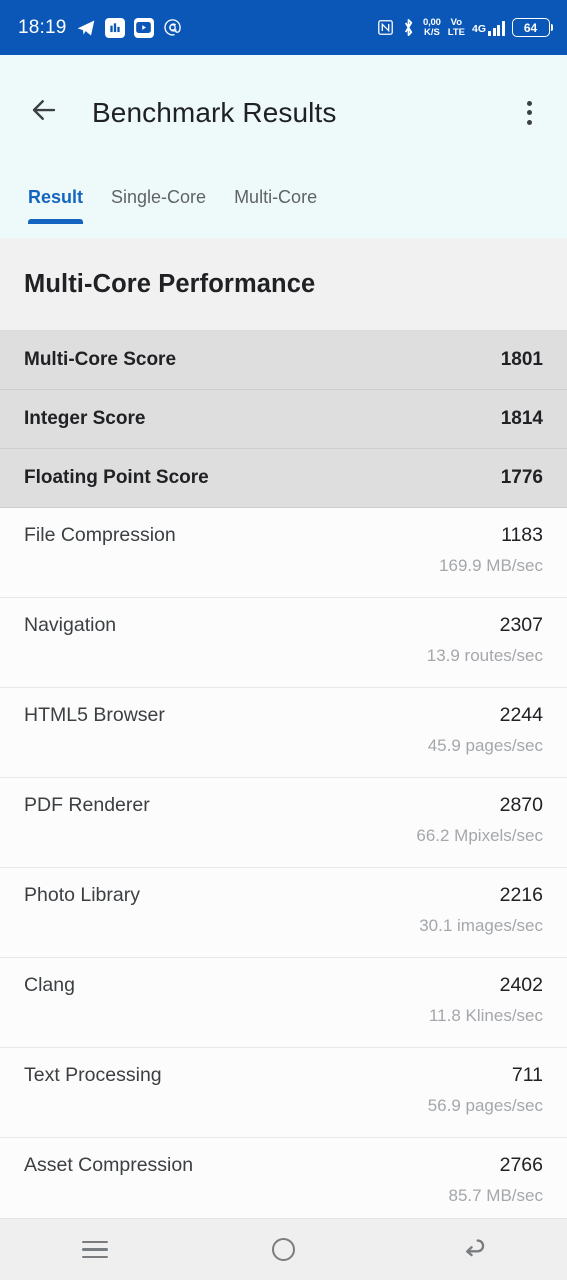 This screenshot has width=567, height=1280. I want to click on benchmark-rate: 11.8 Klines/sec, so click(485, 1015).